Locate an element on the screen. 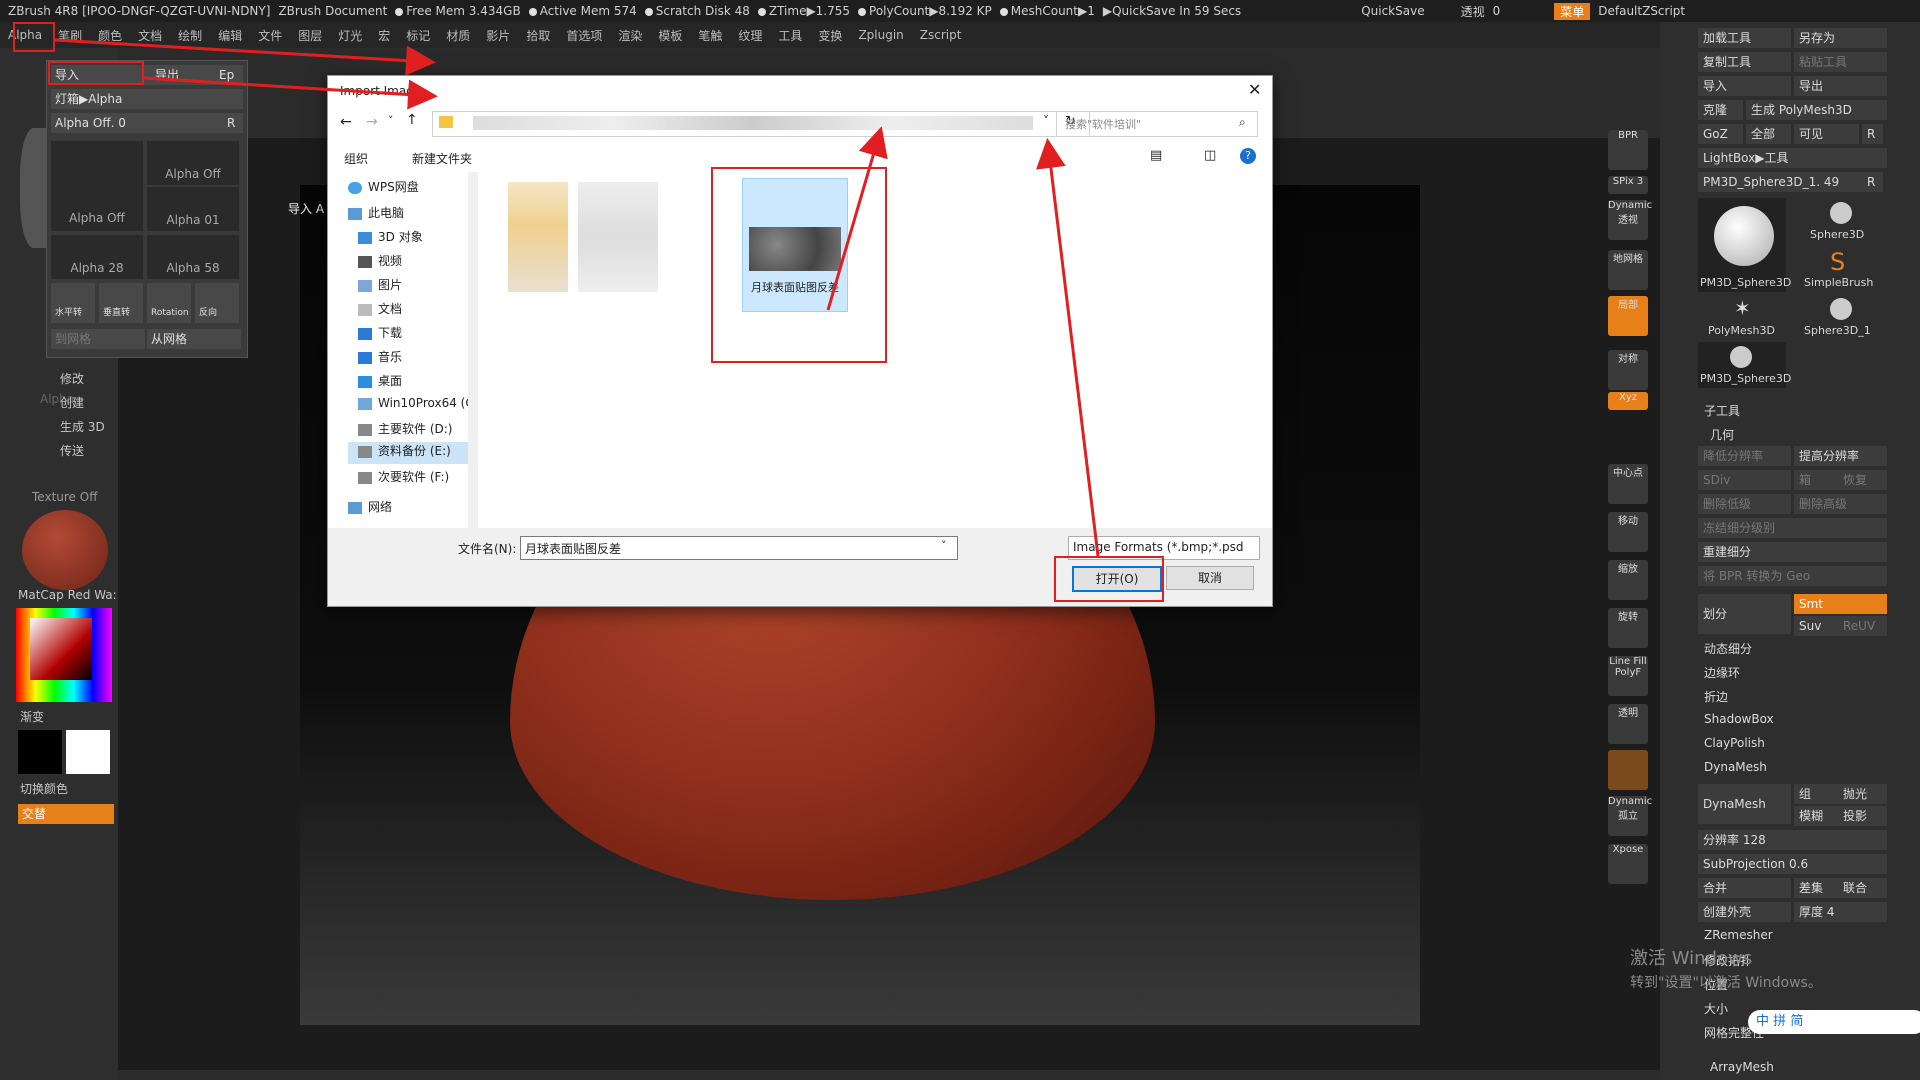 This screenshot has width=1920, height=1080. arrow-file-to-path is located at coordinates (857, 218).